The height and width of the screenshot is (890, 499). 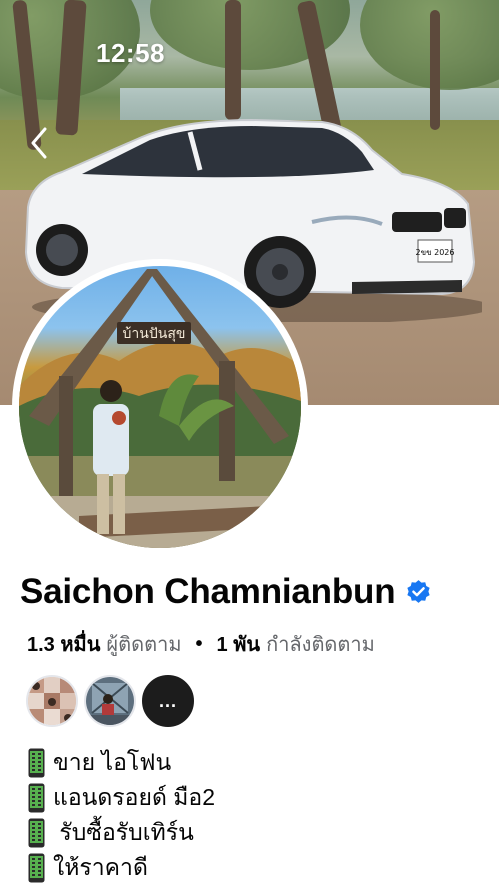 I want to click on back-button, so click(x=39, y=143).